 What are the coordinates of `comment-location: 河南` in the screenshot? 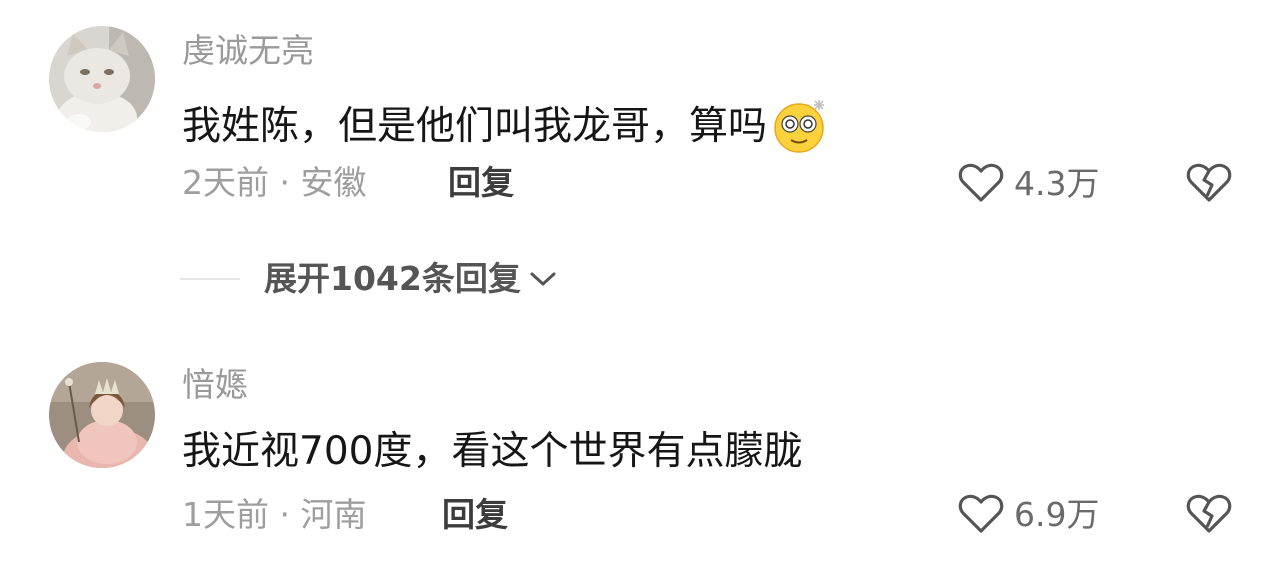 It's located at (333, 514).